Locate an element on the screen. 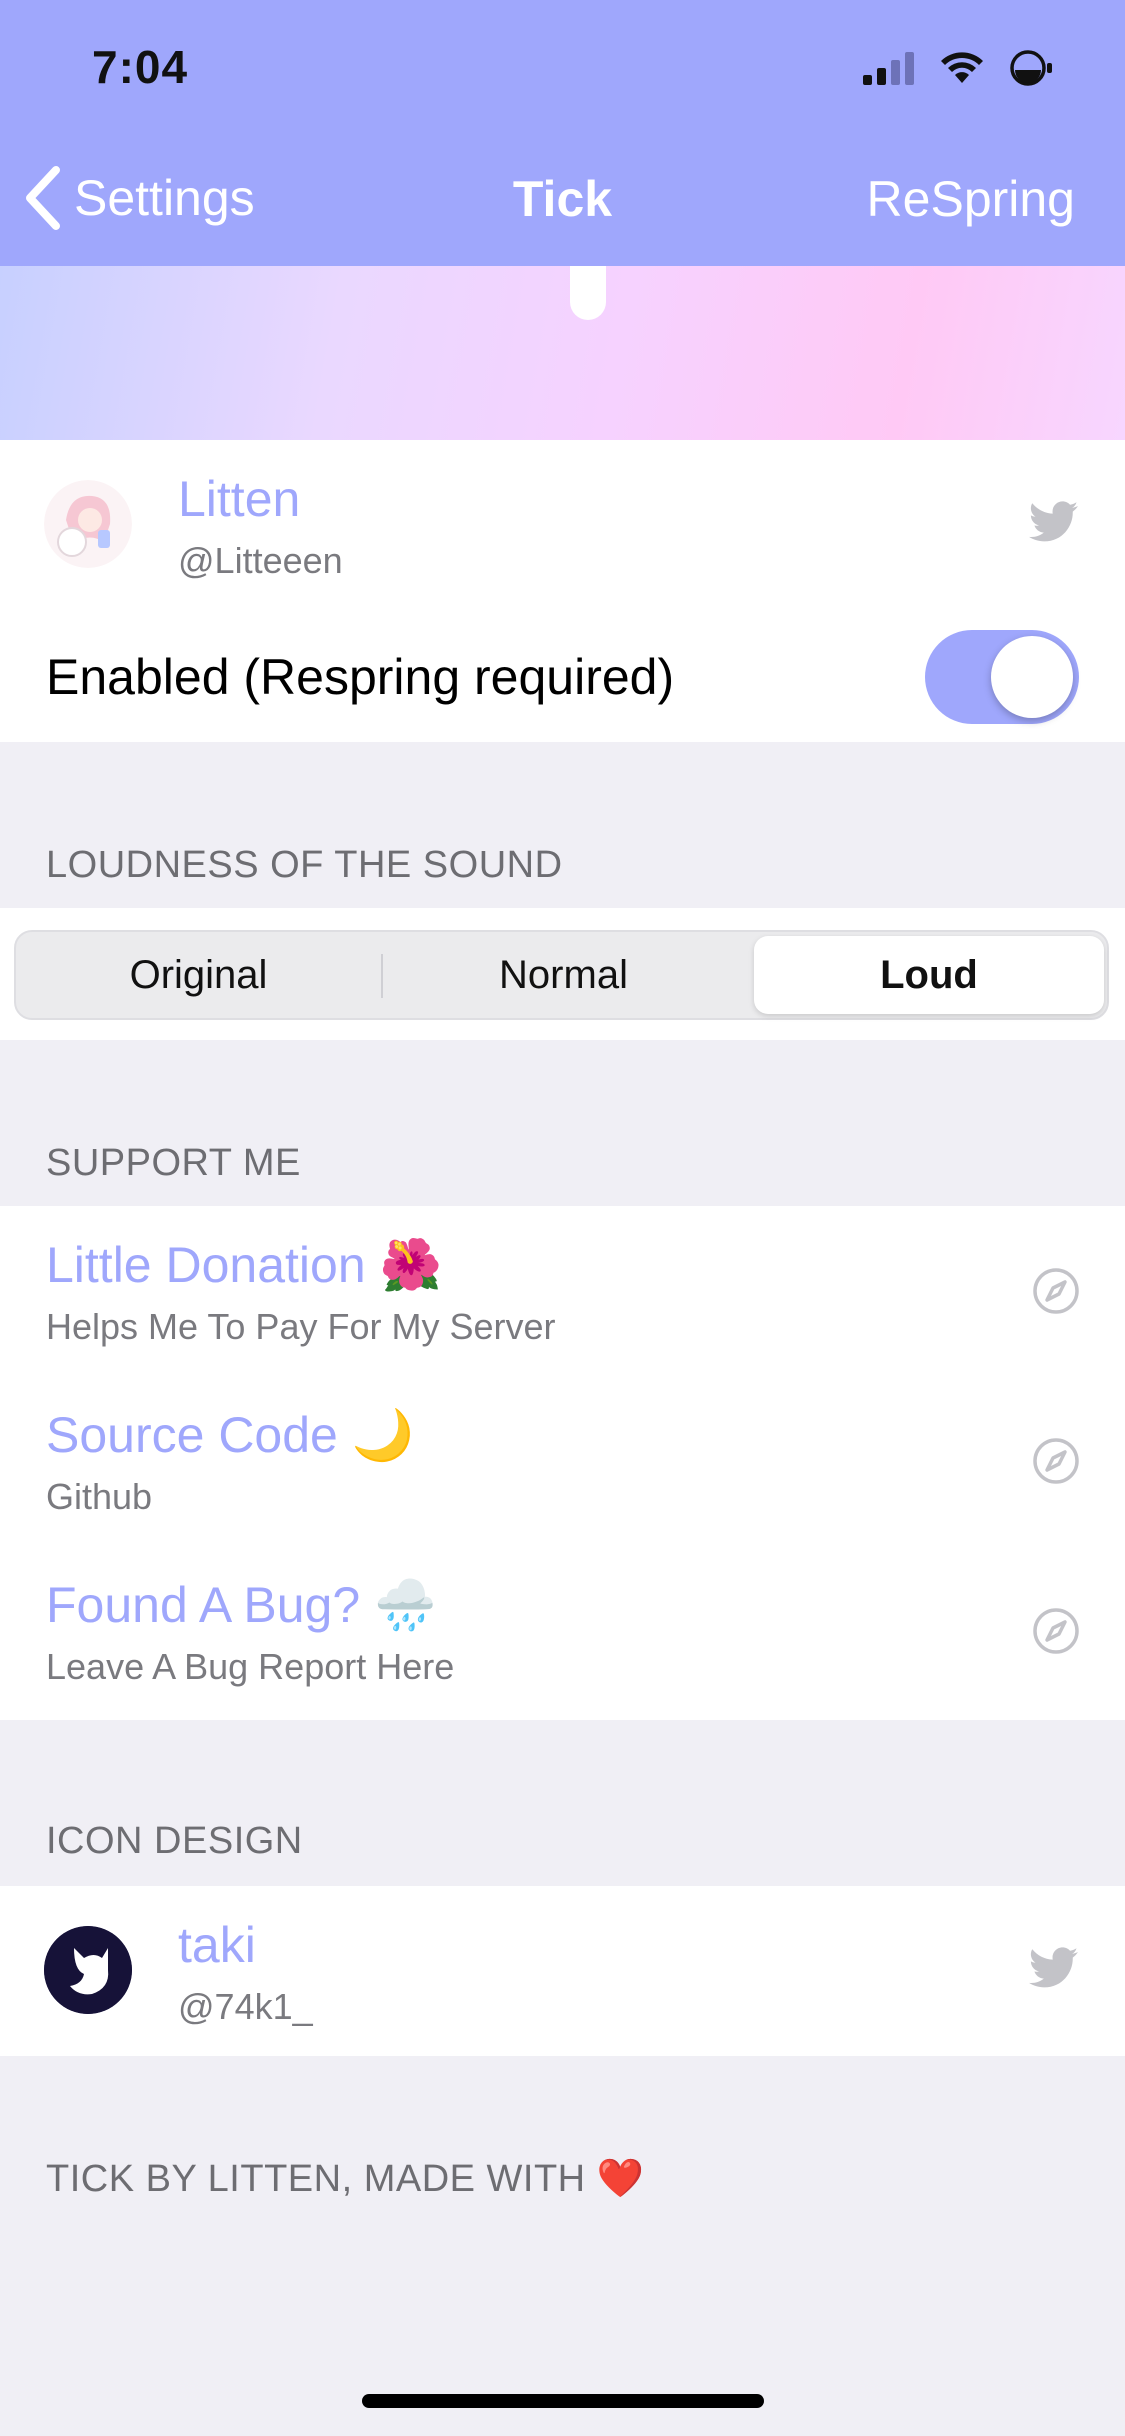  segment-normal: Normal is located at coordinates (563, 975).